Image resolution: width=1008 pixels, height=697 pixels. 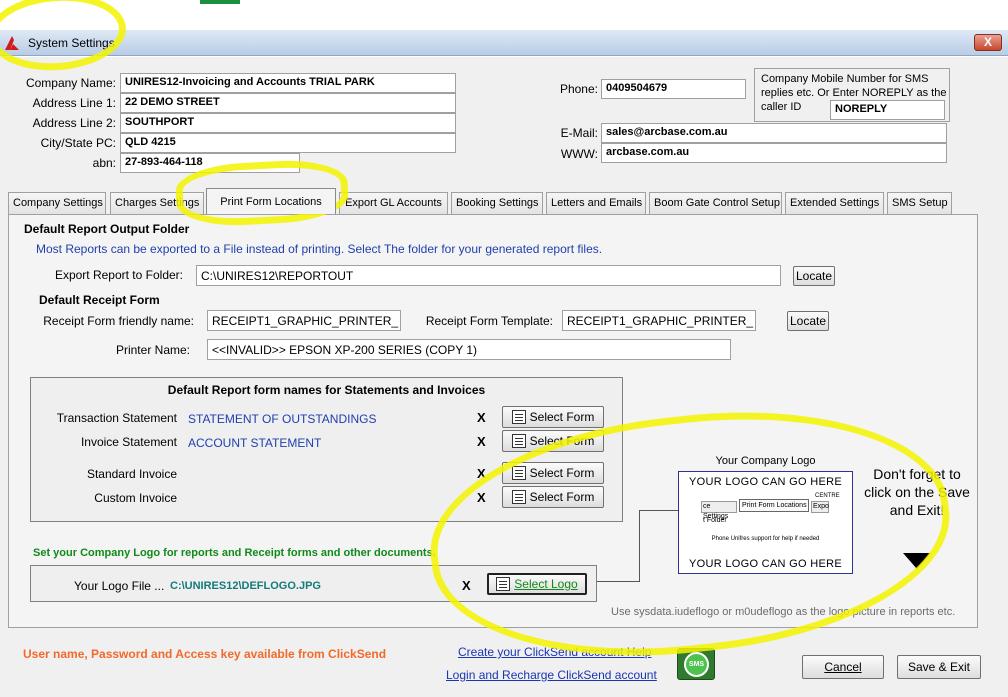 I want to click on address-line1-label: Address Line 1:, so click(x=74, y=103).